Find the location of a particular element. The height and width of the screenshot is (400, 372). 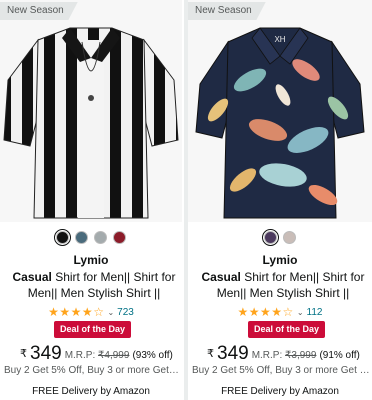

price-row: ₹ 349 M.R.P: ₹4,999 (93% off) is located at coordinates (99, 353).